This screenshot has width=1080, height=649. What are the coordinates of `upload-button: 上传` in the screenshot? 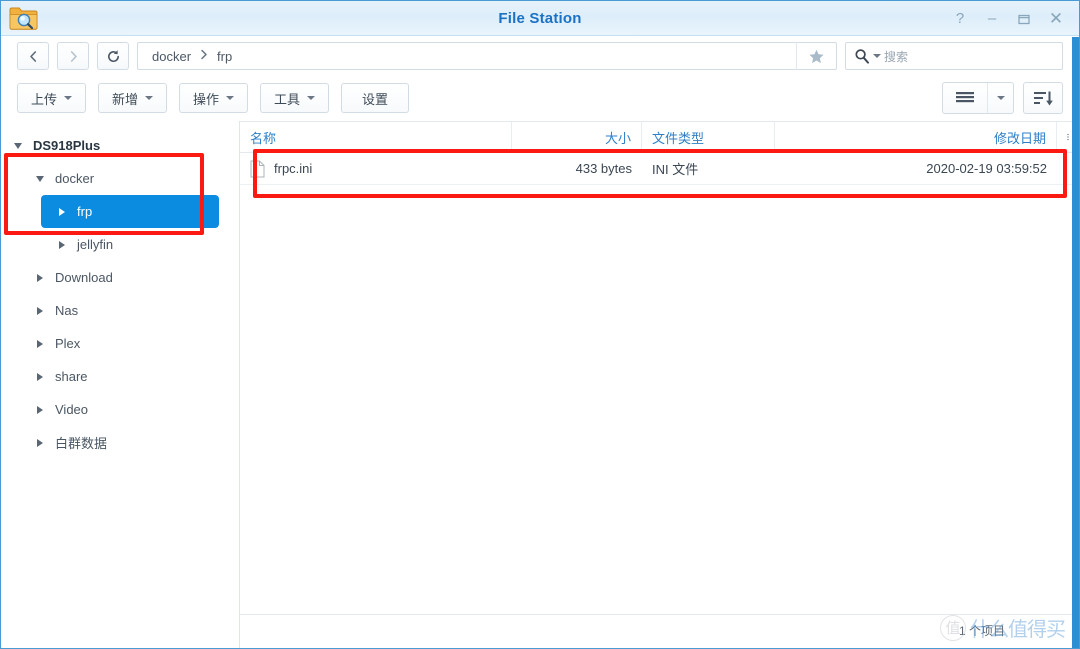 It's located at (52, 98).